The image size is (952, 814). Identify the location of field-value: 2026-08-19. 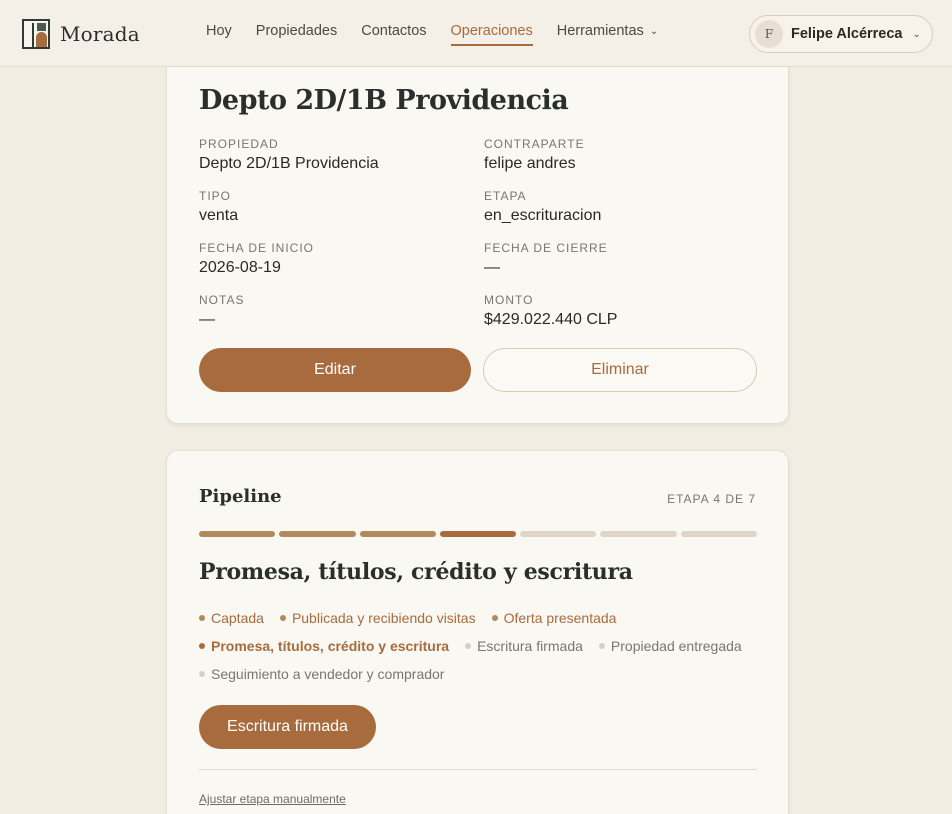
(240, 267).